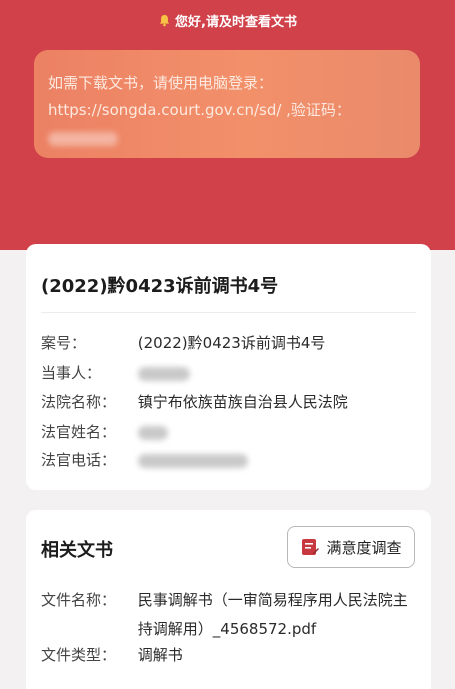  Describe the element at coordinates (79, 655) in the screenshot. I see `file-type-label: 文件类型：` at that location.